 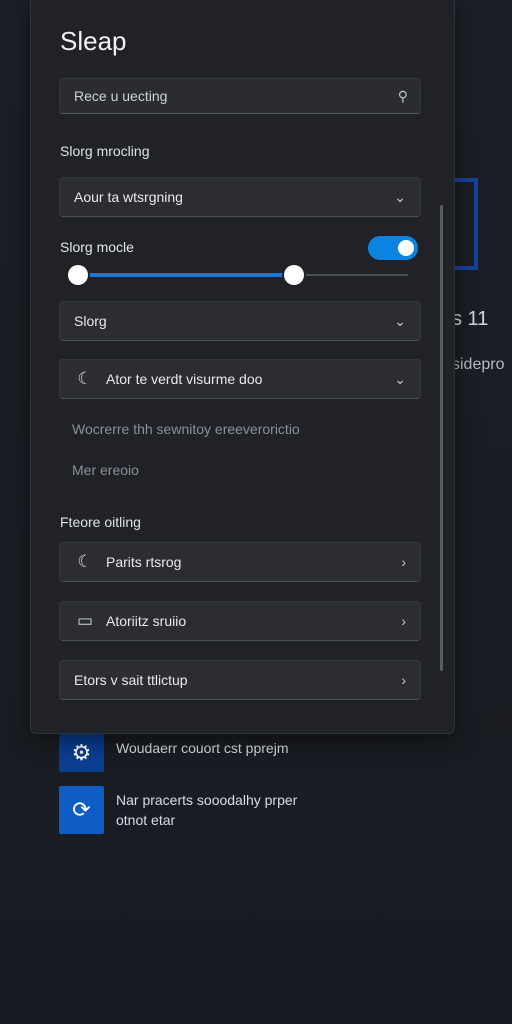 I want to click on toggle-label: Slorg mocle, so click(x=97, y=247).